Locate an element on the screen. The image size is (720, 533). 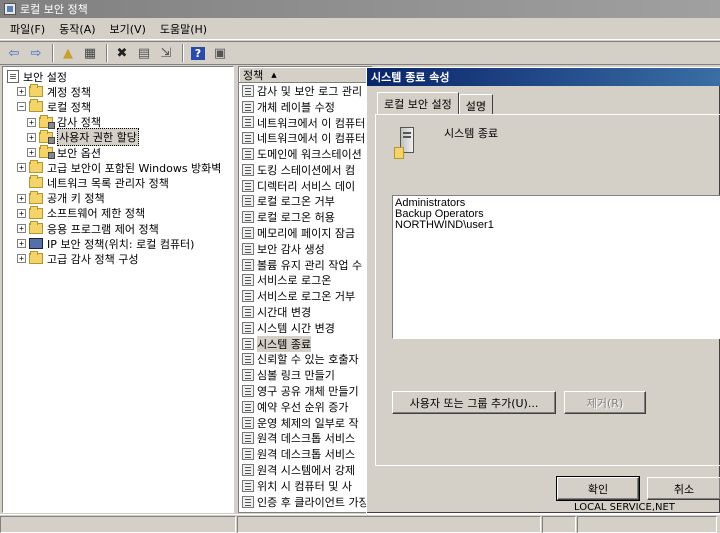
tree-item: 보안 설정 is located at coordinates (37, 76).